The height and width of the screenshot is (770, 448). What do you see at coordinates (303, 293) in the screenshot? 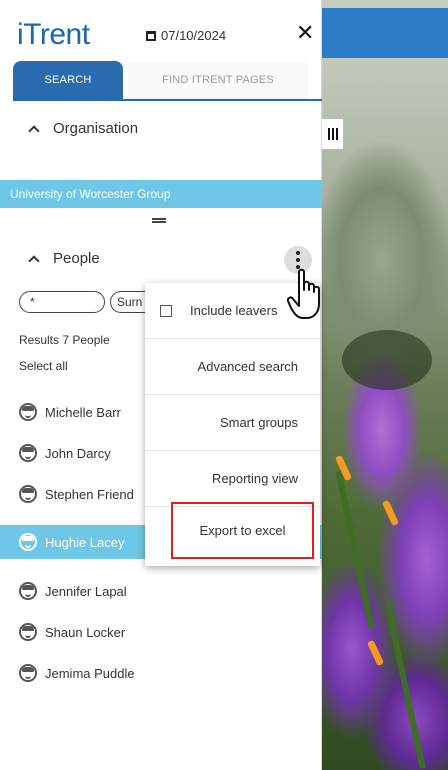
I see `hand-cursor-icon` at bounding box center [303, 293].